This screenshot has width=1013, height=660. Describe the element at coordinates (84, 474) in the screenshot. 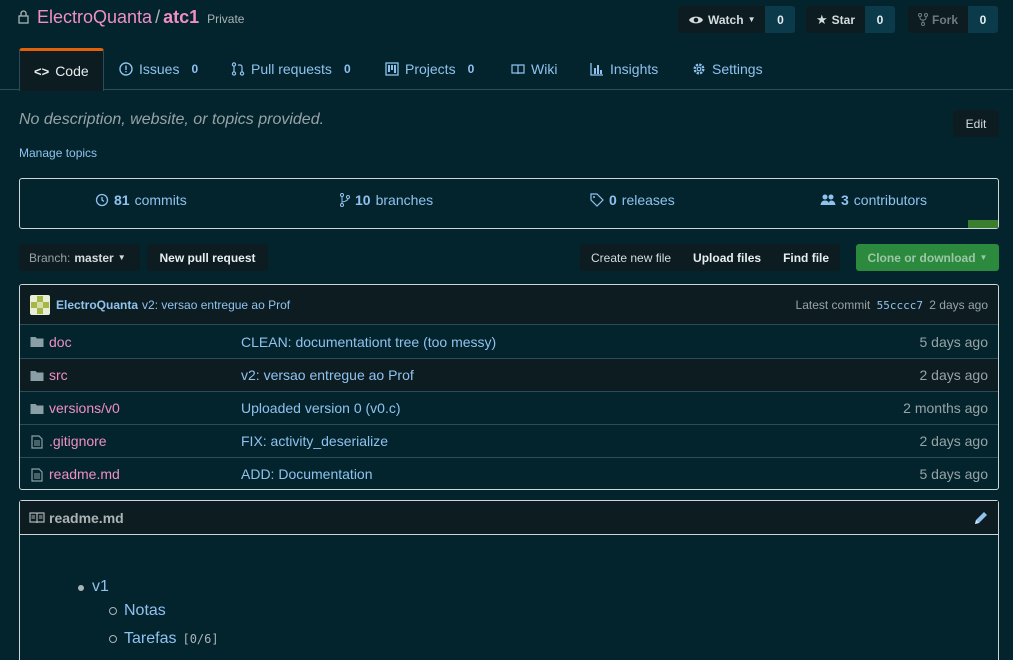

I see `file-name-link: readme.md` at that location.